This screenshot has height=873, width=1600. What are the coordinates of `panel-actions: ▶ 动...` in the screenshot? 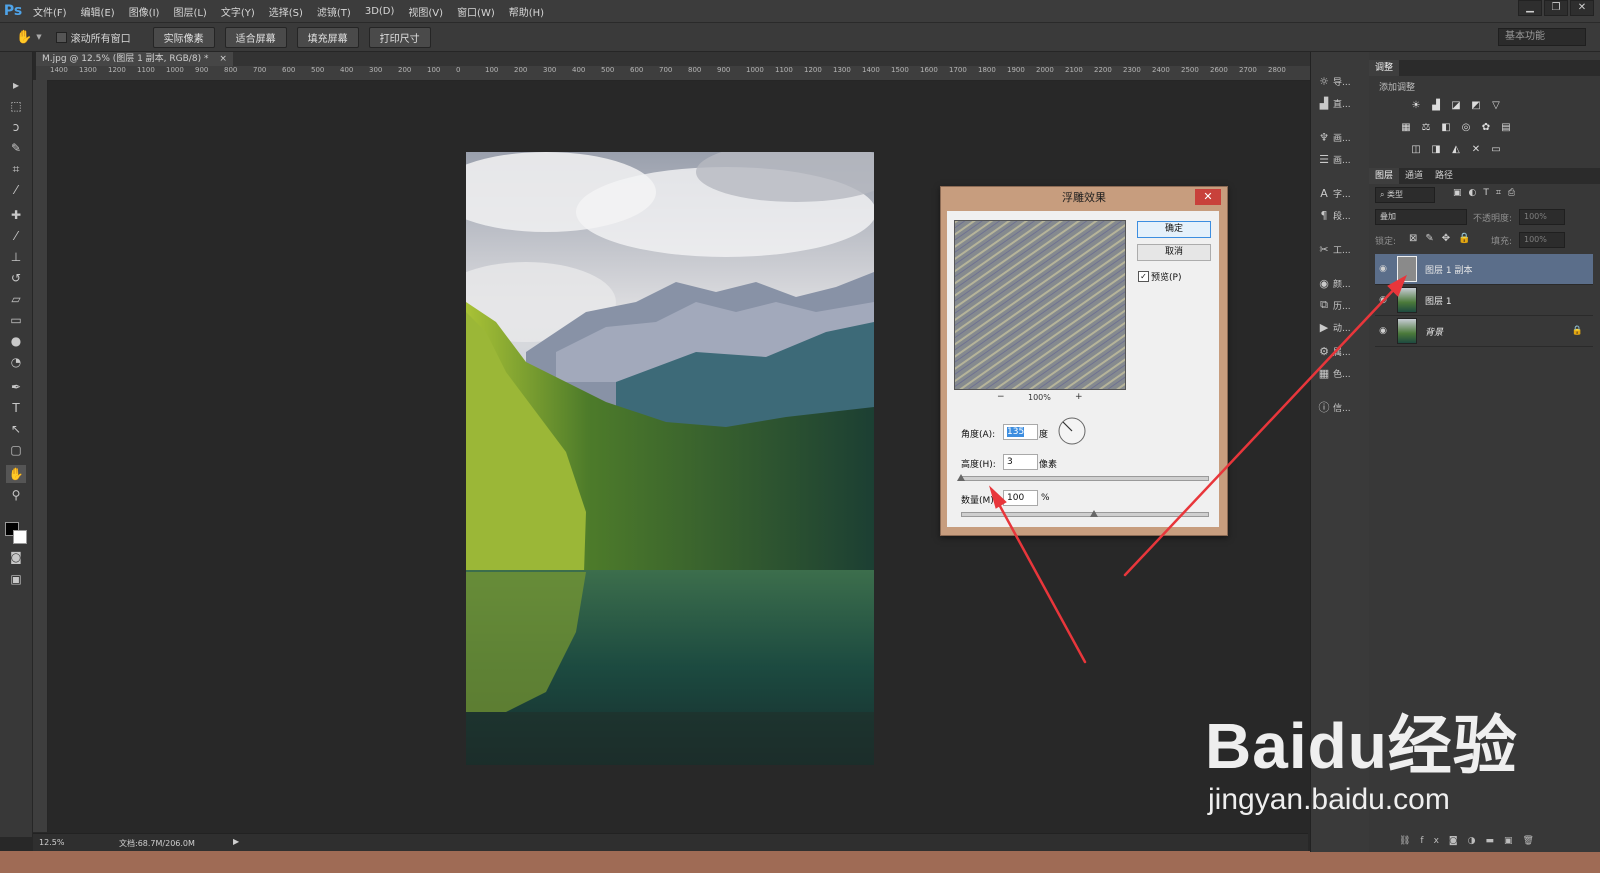 It's located at (1340, 327).